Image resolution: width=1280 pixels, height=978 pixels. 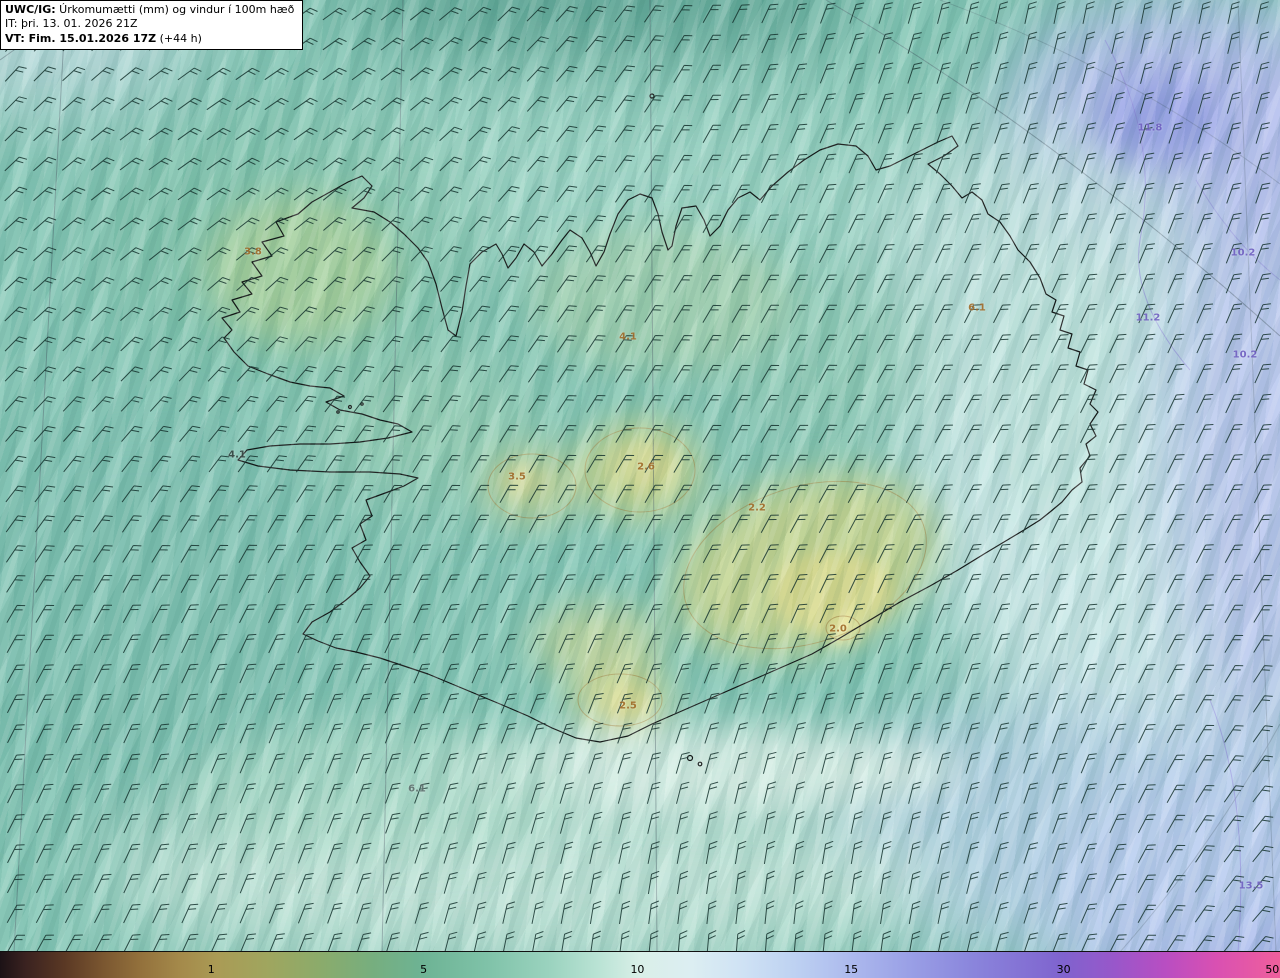 I want to click on colorbar-tick: 5, so click(x=424, y=969).